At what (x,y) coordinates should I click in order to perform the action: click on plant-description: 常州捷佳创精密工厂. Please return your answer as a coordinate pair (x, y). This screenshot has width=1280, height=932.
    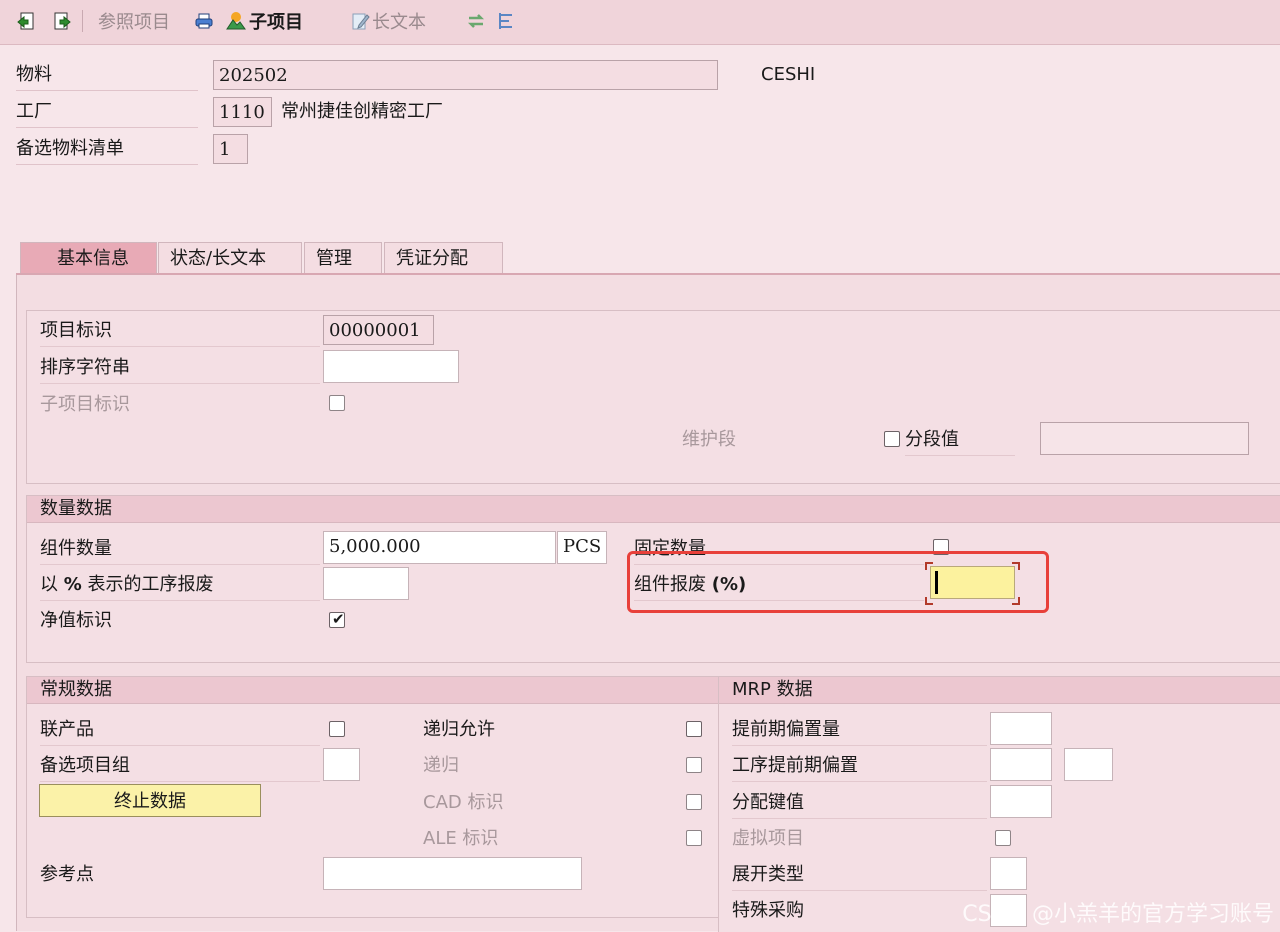
    Looking at the image, I should click on (362, 111).